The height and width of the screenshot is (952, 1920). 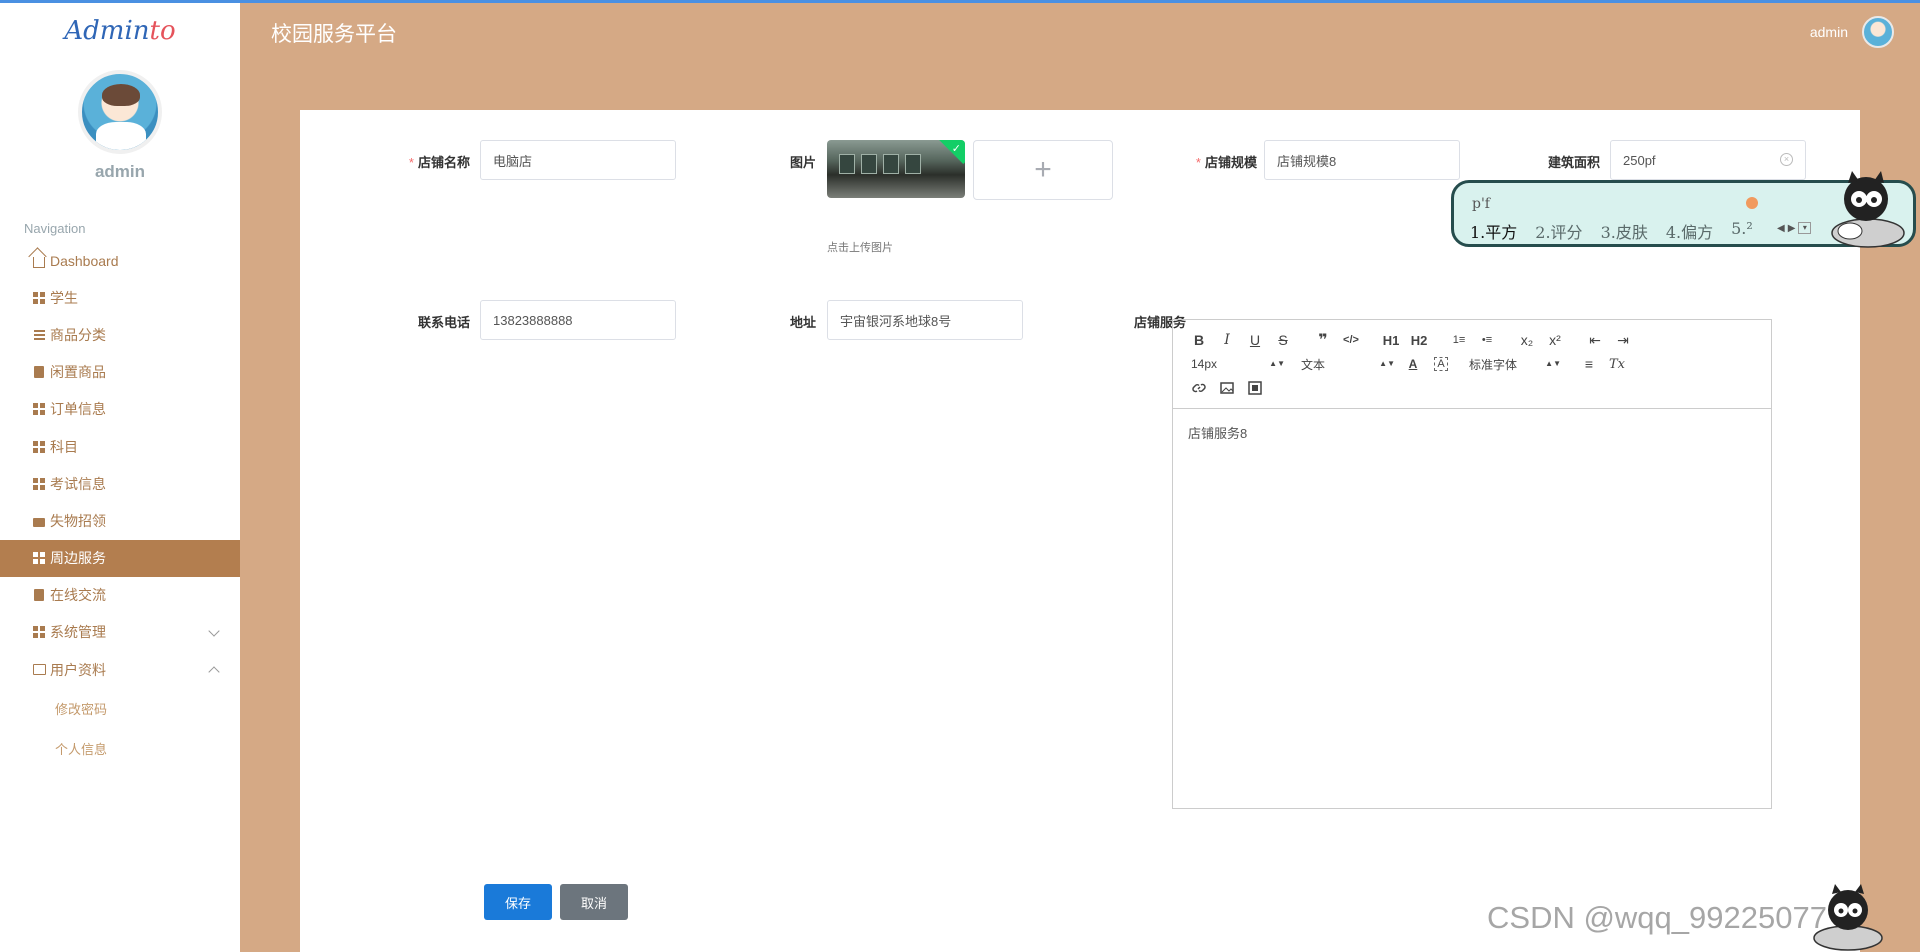 What do you see at coordinates (1199, 340) in the screenshot?
I see `bold-button: B` at bounding box center [1199, 340].